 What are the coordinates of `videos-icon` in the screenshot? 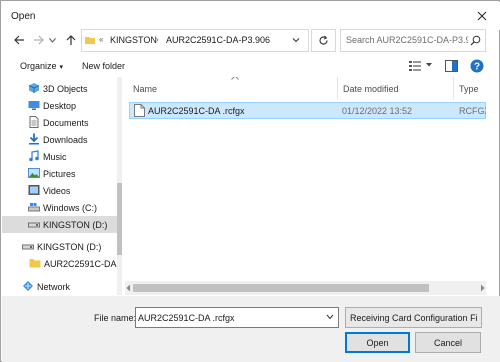 It's located at (34, 190).